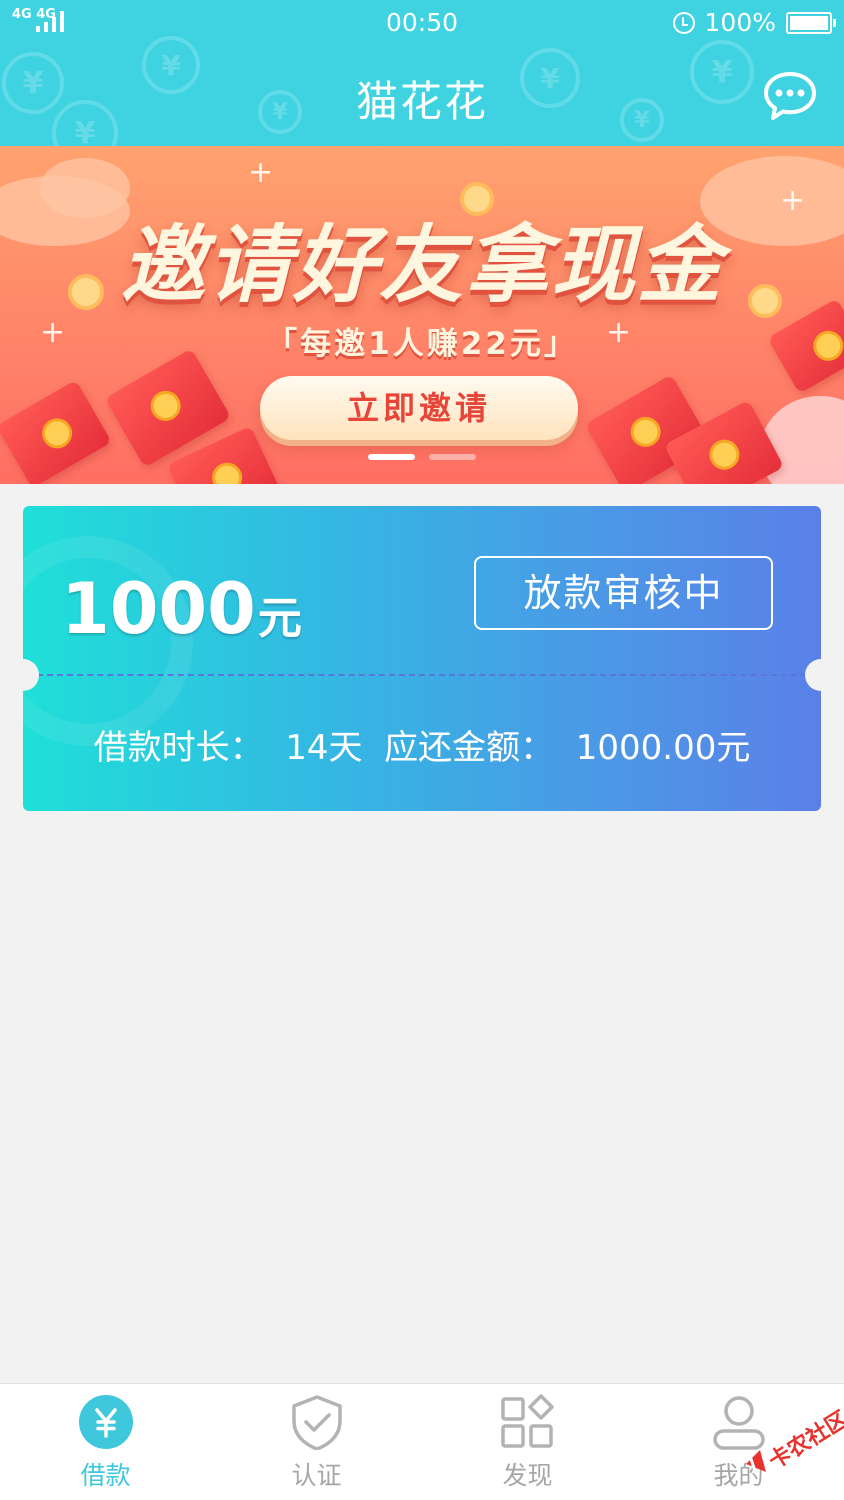  What do you see at coordinates (261, 172) in the screenshot?
I see `sparkle-icon: +` at bounding box center [261, 172].